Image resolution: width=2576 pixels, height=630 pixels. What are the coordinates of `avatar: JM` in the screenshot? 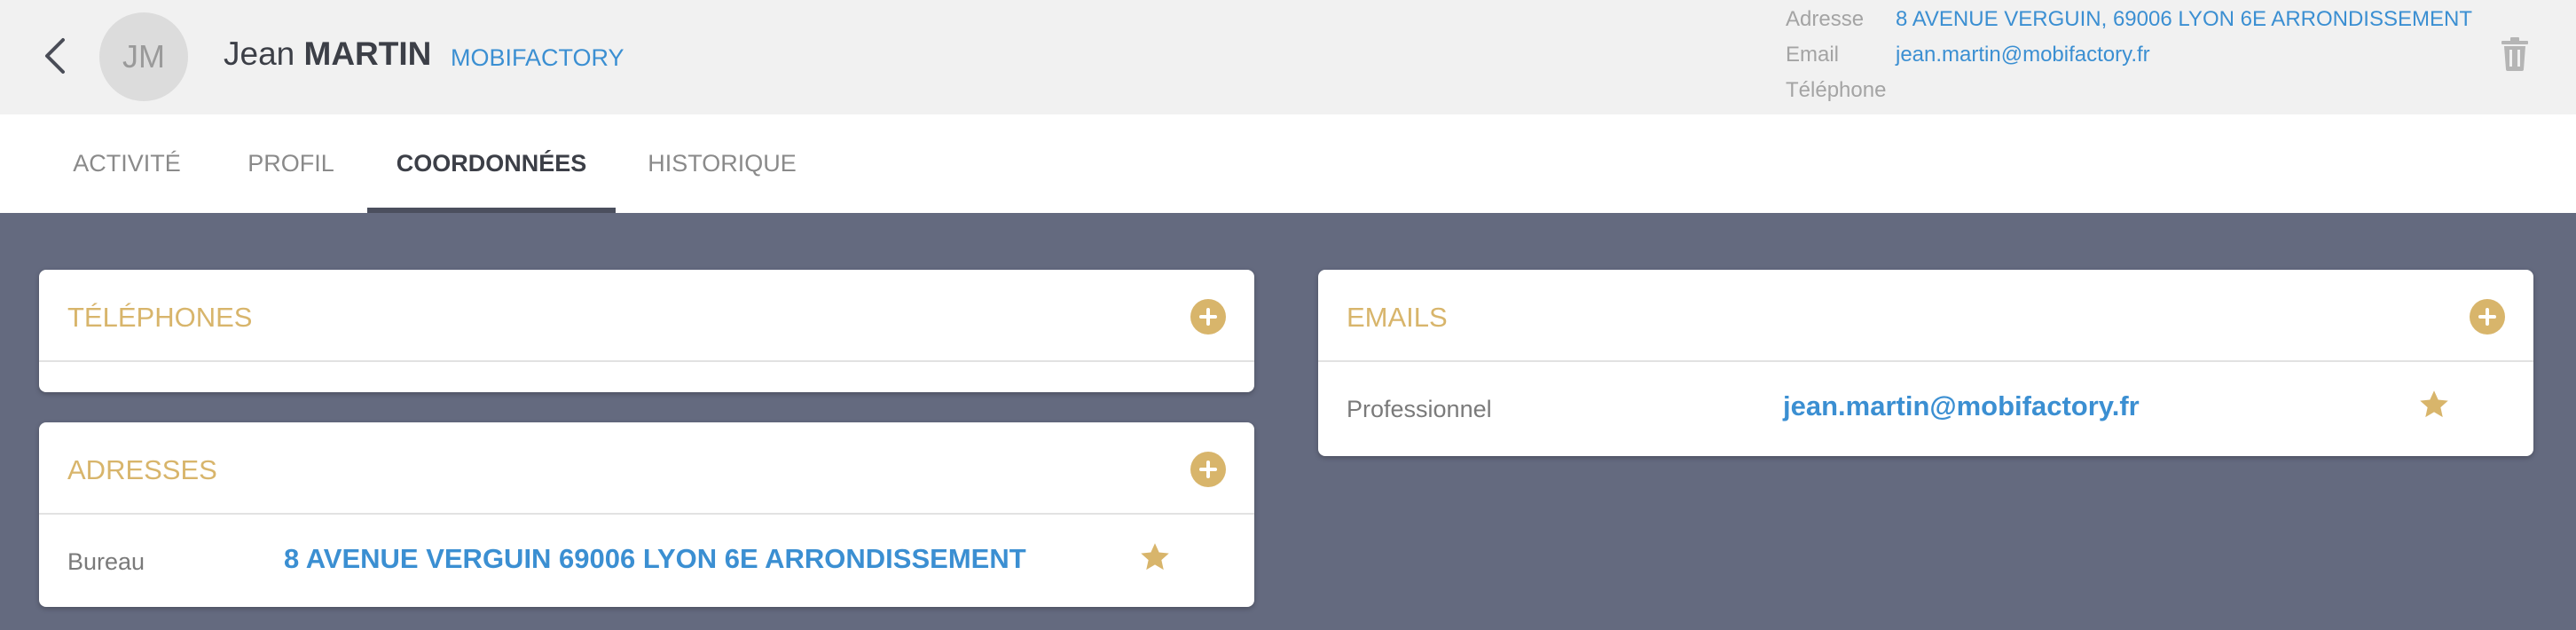 It's located at (143, 57).